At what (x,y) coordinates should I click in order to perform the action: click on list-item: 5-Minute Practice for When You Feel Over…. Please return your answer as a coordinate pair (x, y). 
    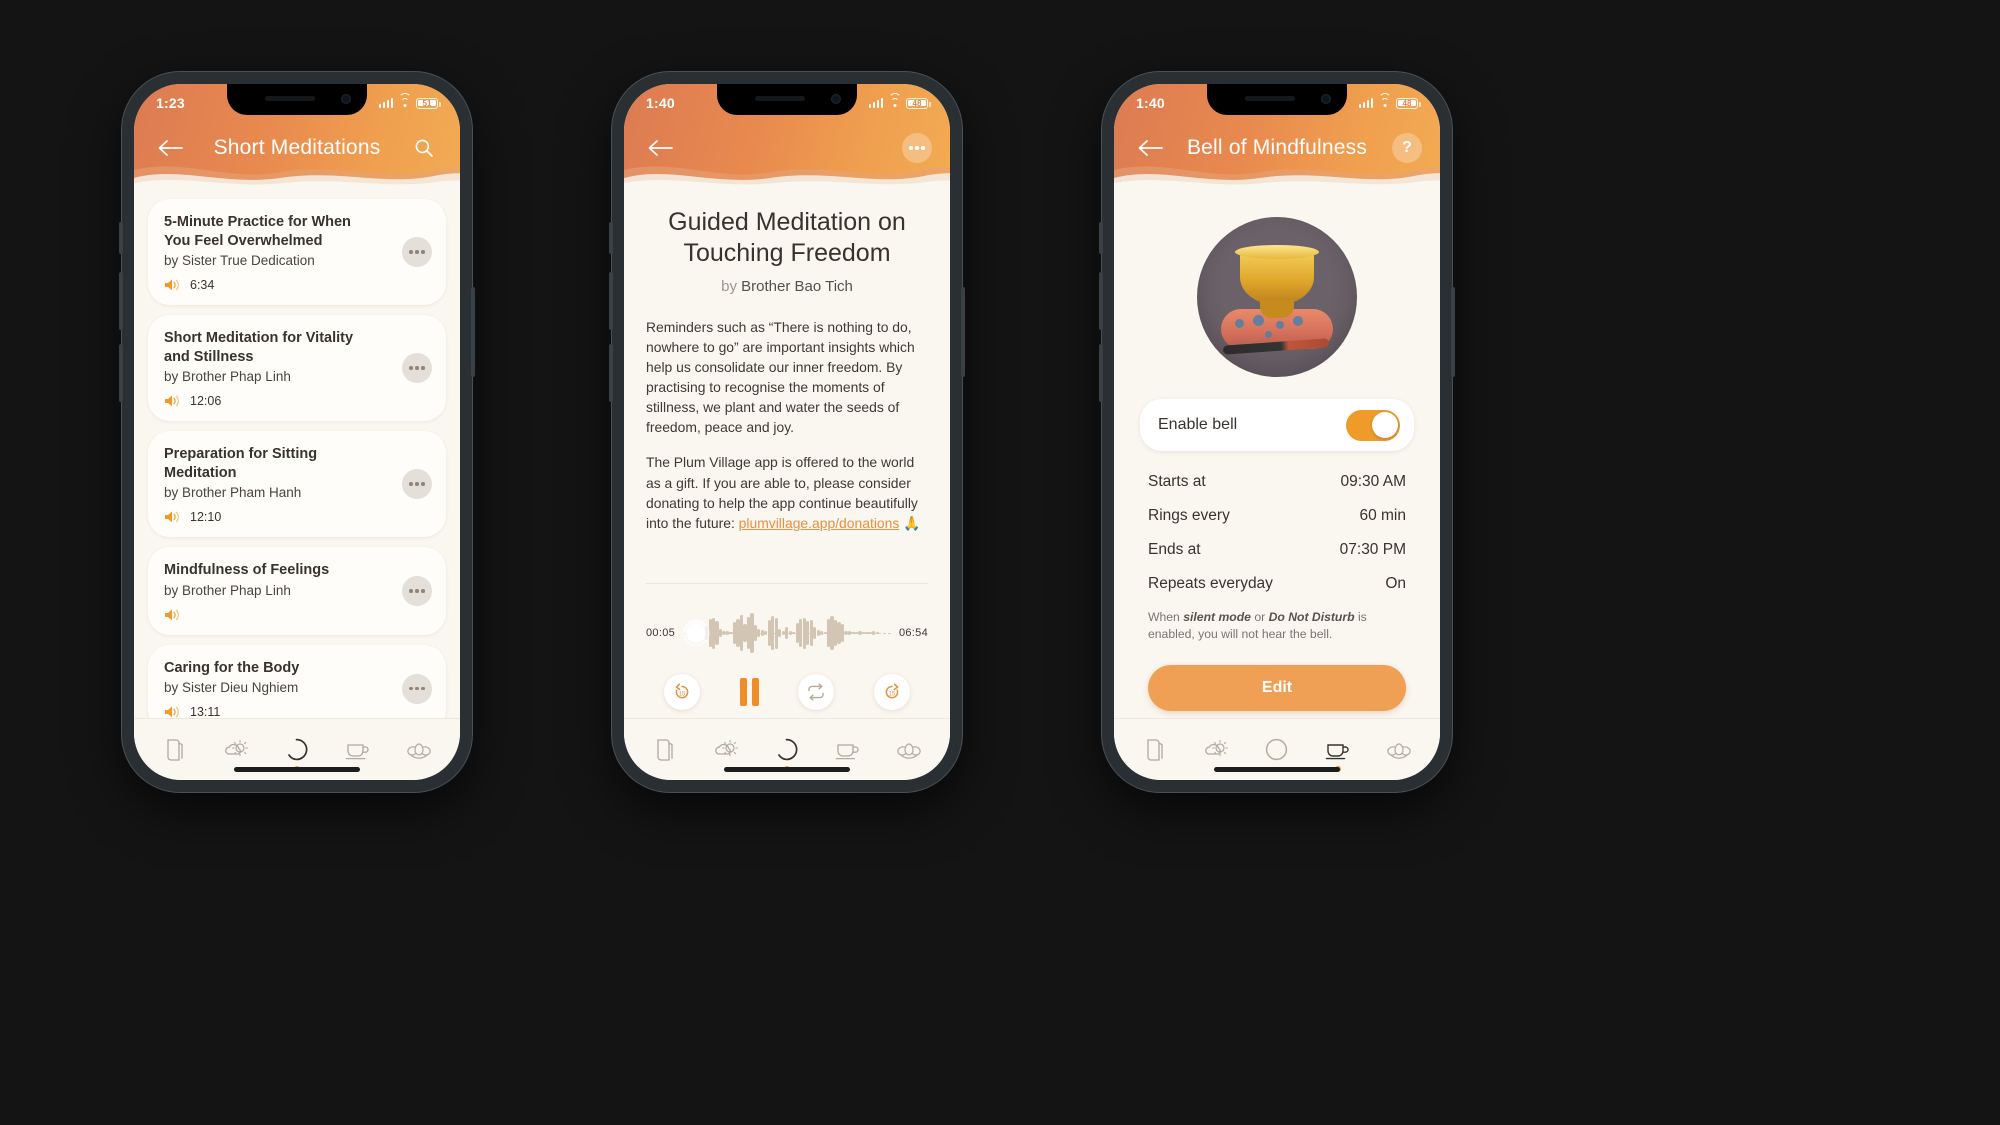
    Looking at the image, I should click on (297, 252).